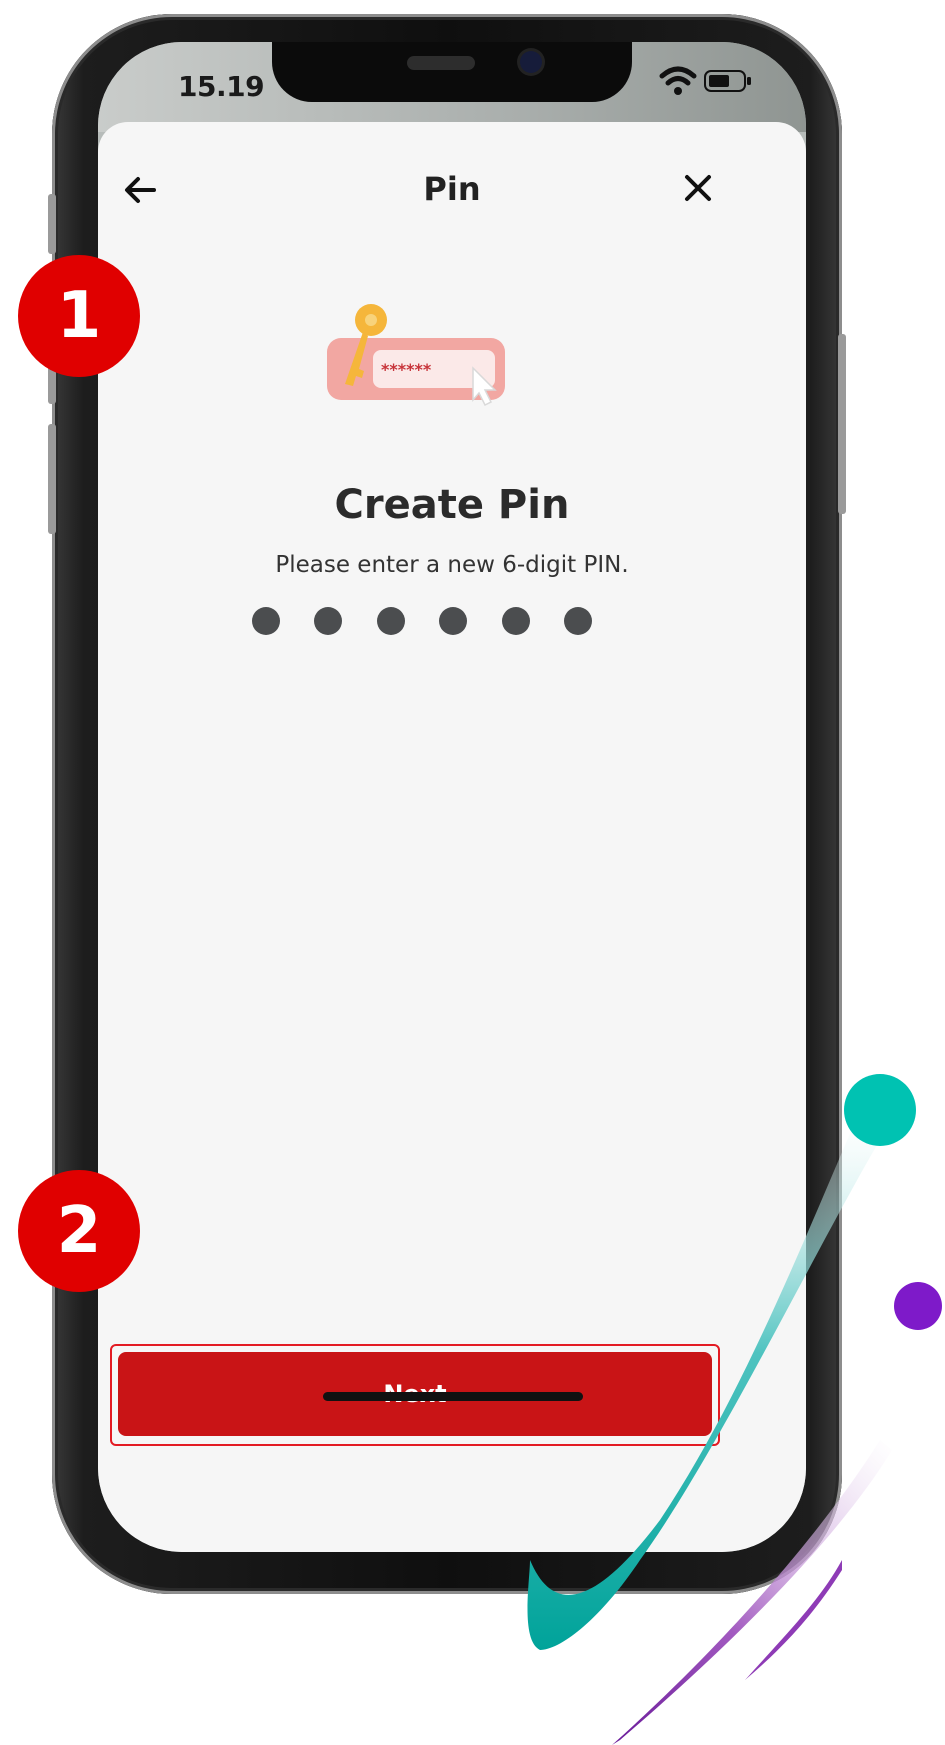 The image size is (945, 1745). What do you see at coordinates (221, 86) in the screenshot?
I see `status-time: 15.19` at bounding box center [221, 86].